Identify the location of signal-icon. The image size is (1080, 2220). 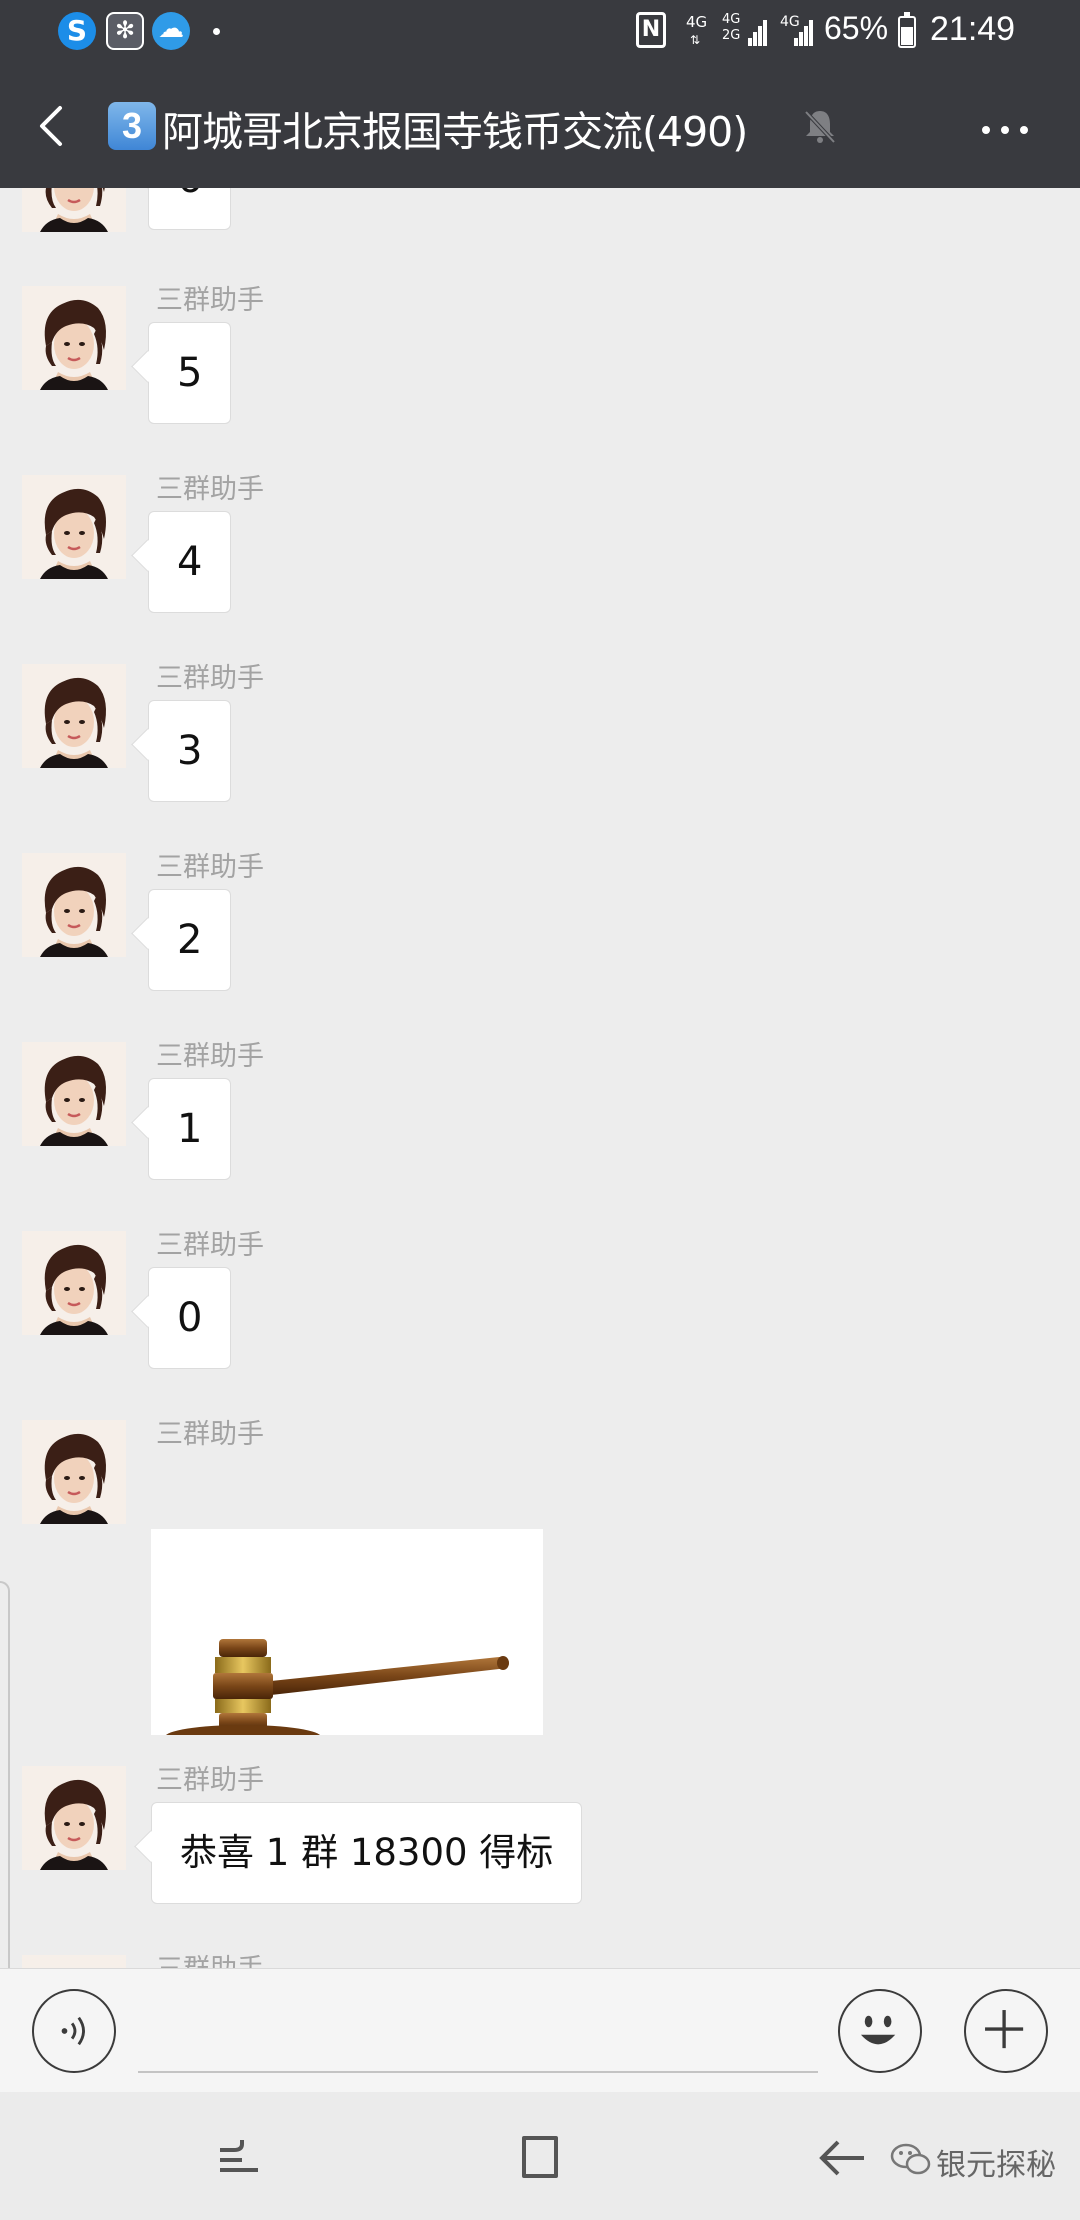
(758, 32).